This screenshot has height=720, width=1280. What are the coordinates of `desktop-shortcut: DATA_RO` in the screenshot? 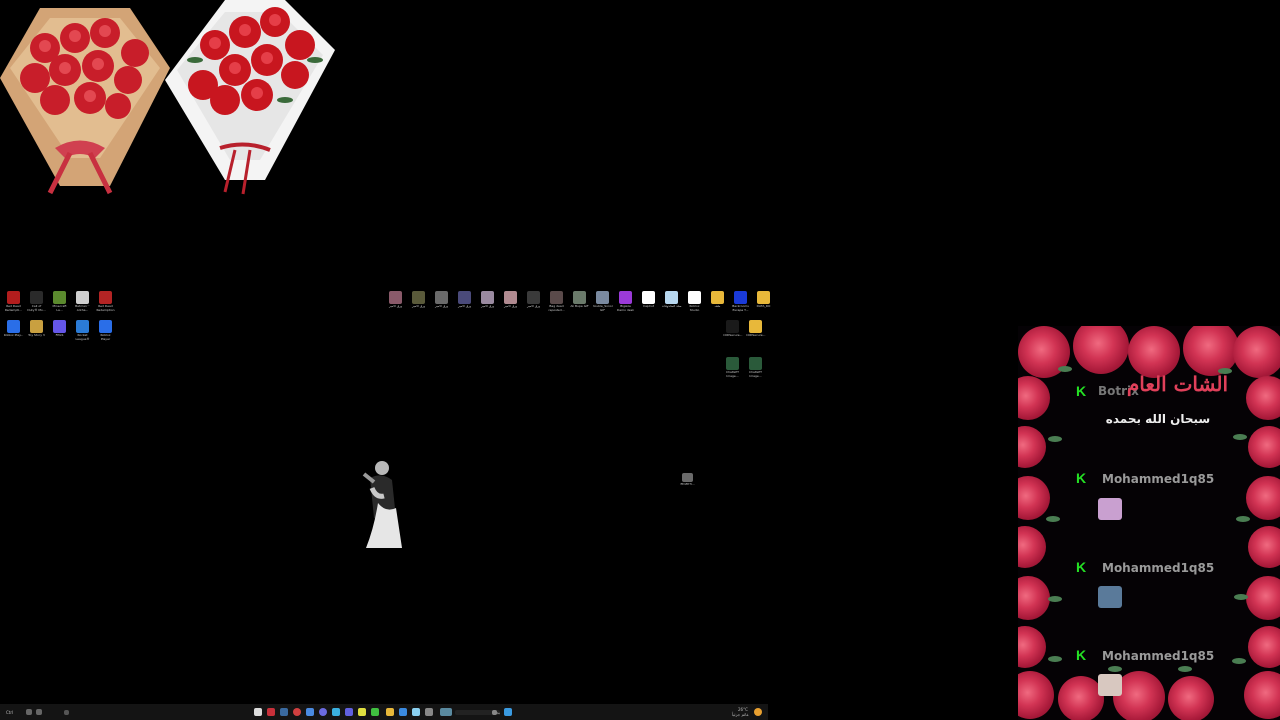 It's located at (763, 301).